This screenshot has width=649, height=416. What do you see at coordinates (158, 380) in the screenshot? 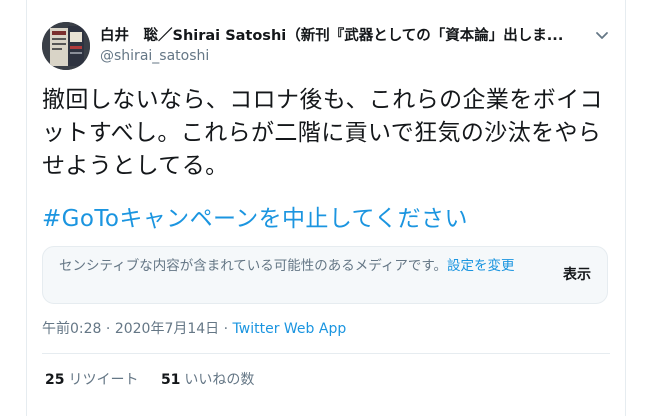
I see `tweet-stats: 25 リツイート 51 いいねの数` at bounding box center [158, 380].